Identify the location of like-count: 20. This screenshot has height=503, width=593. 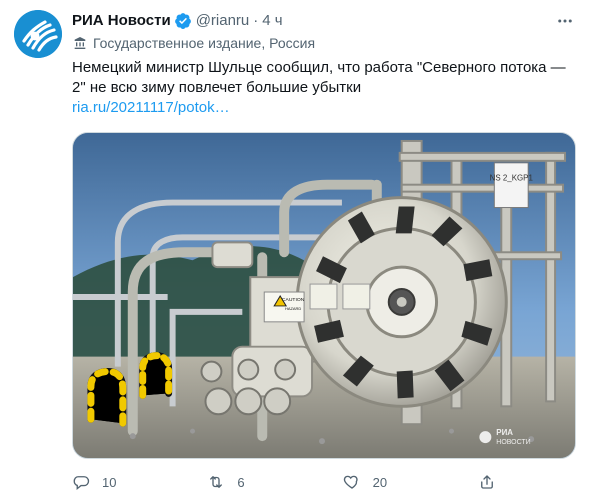
(380, 482).